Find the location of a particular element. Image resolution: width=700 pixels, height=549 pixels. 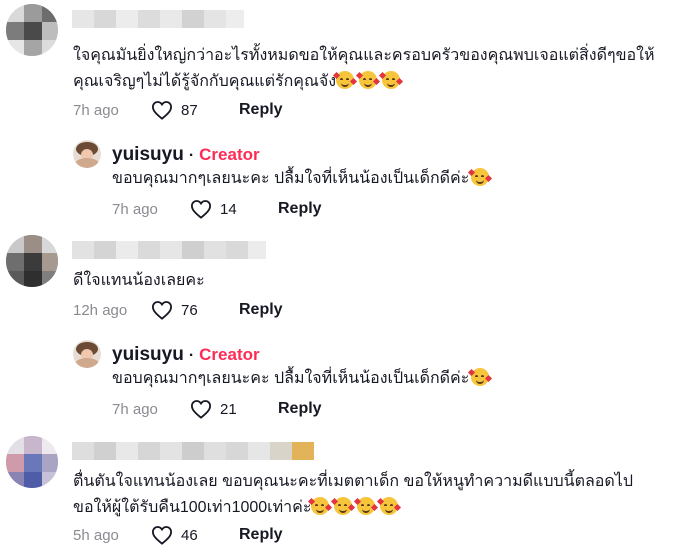

reply-meta: 7h ago 21 Reply is located at coordinates (217, 409).